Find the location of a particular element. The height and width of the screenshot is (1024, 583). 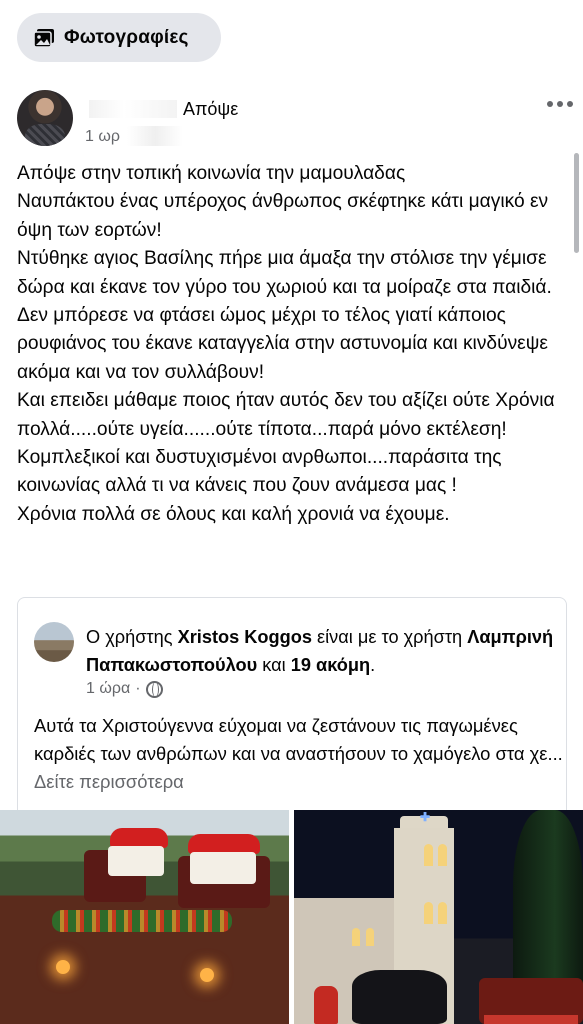

photos-chip-label: Φωτογραφίες is located at coordinates (126, 37).